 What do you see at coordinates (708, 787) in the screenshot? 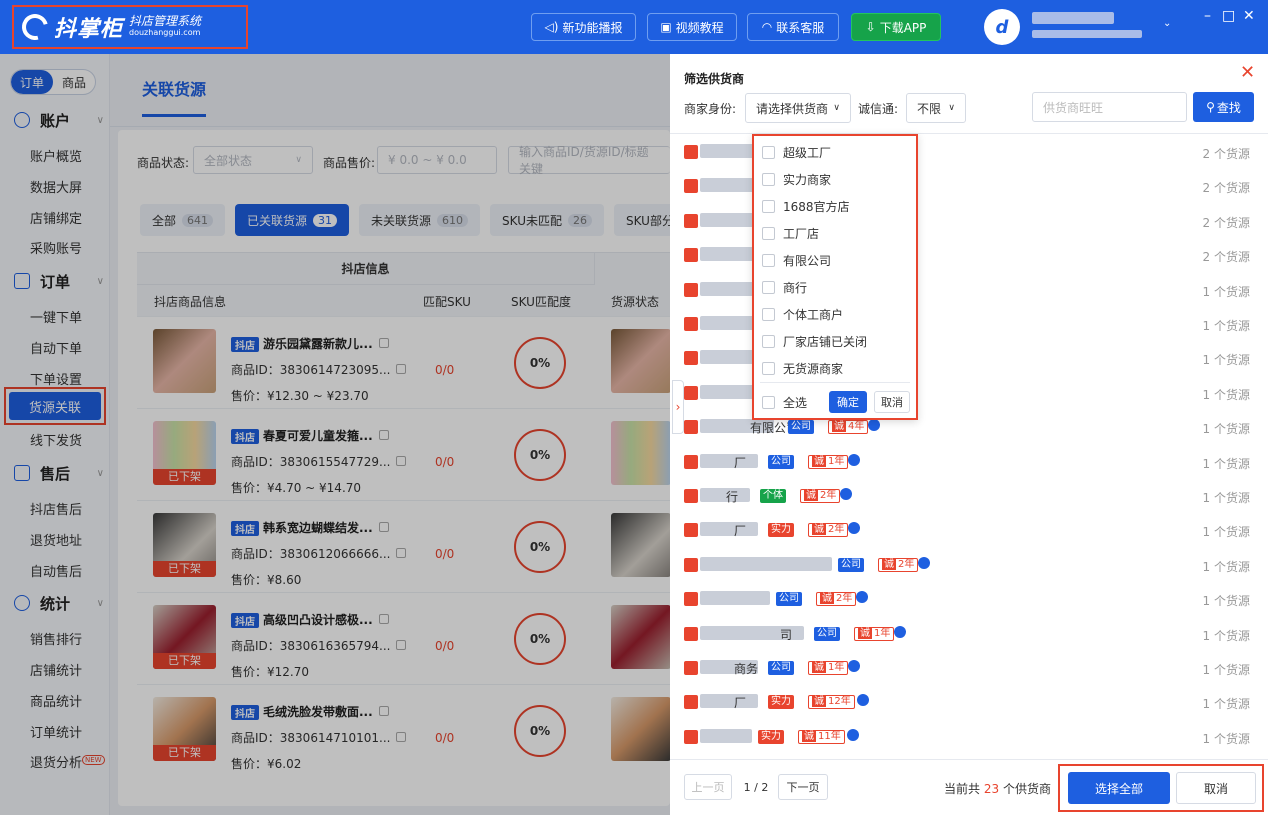
I see `prev-page-button: 上一页` at bounding box center [708, 787].